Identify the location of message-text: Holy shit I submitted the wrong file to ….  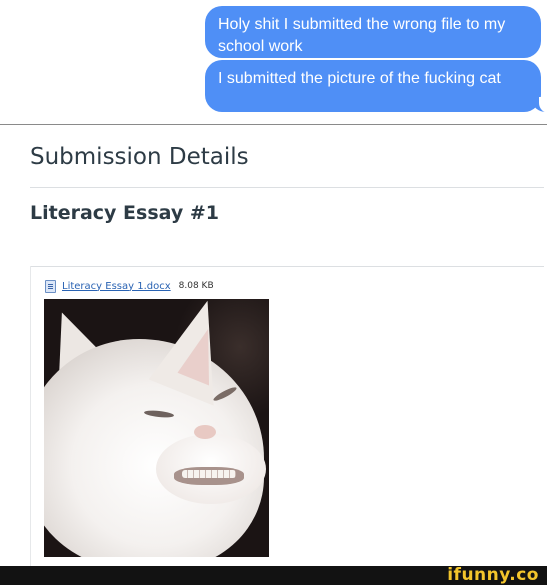
(362, 35).